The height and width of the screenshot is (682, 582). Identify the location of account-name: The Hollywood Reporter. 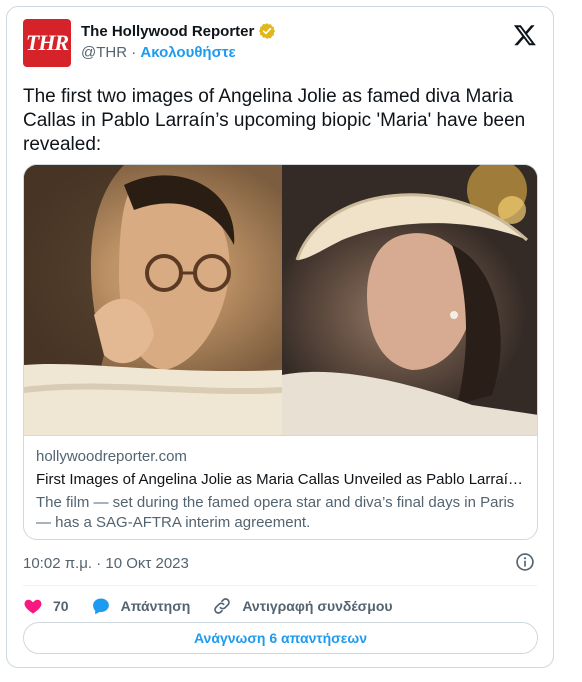
(167, 31).